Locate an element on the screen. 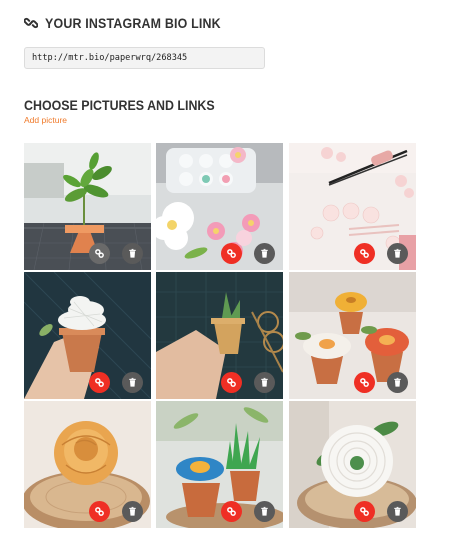  page-title: YOUR INSTAGRAM BIO LINK is located at coordinates (133, 23).